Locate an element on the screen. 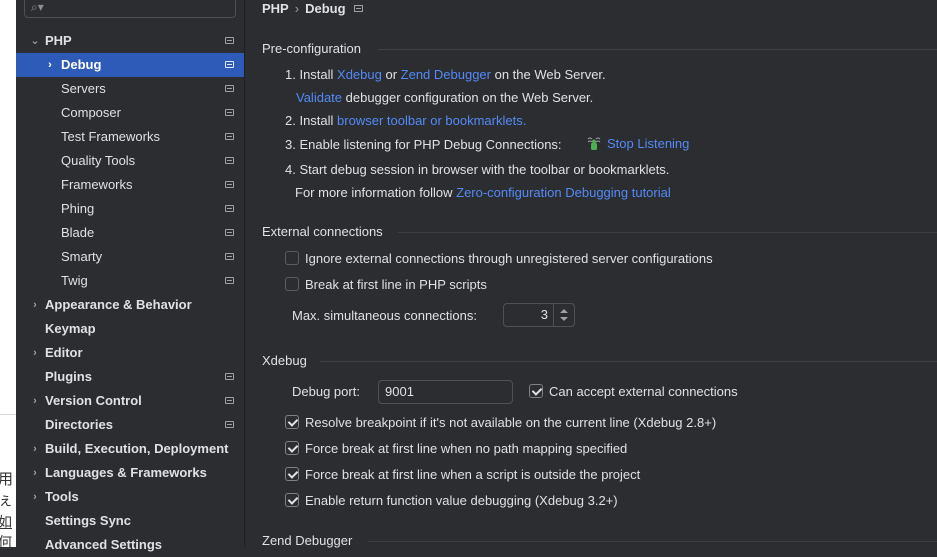  sidebar-item-editor: › Editor is located at coordinates (130, 353).